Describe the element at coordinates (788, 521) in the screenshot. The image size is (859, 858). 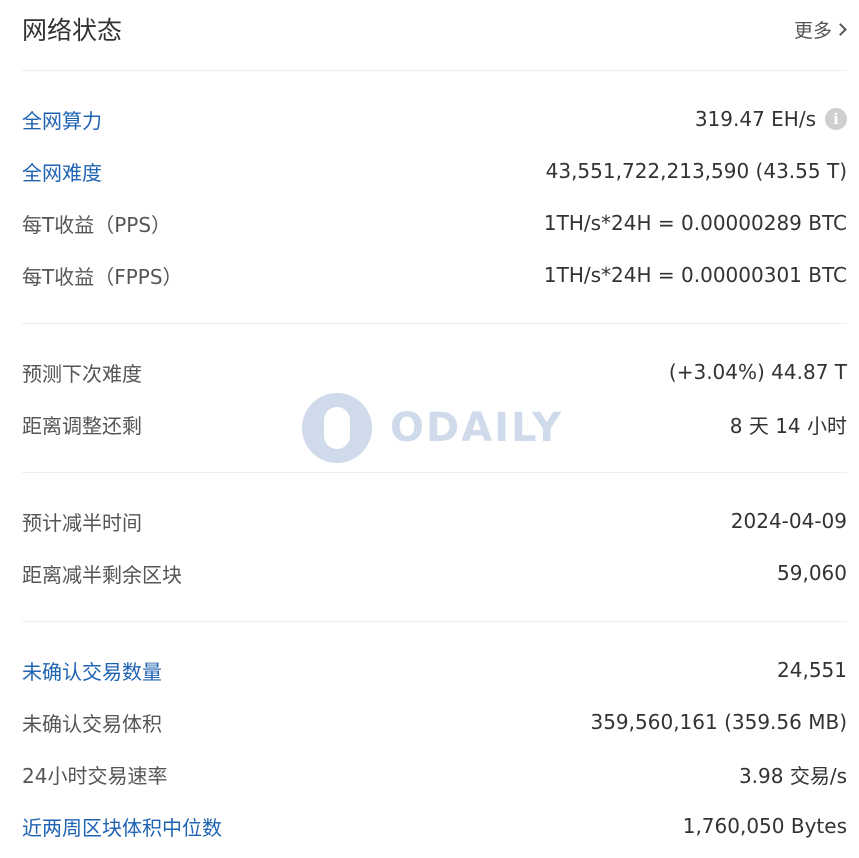
I see `halving-date-value: 2024-04-09` at that location.